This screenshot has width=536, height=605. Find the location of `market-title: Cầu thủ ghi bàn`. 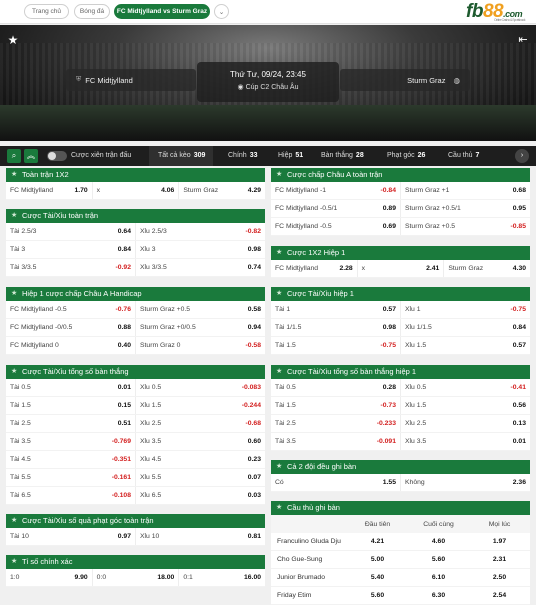

market-title: Cầu thủ ghi bàn is located at coordinates (400, 508).